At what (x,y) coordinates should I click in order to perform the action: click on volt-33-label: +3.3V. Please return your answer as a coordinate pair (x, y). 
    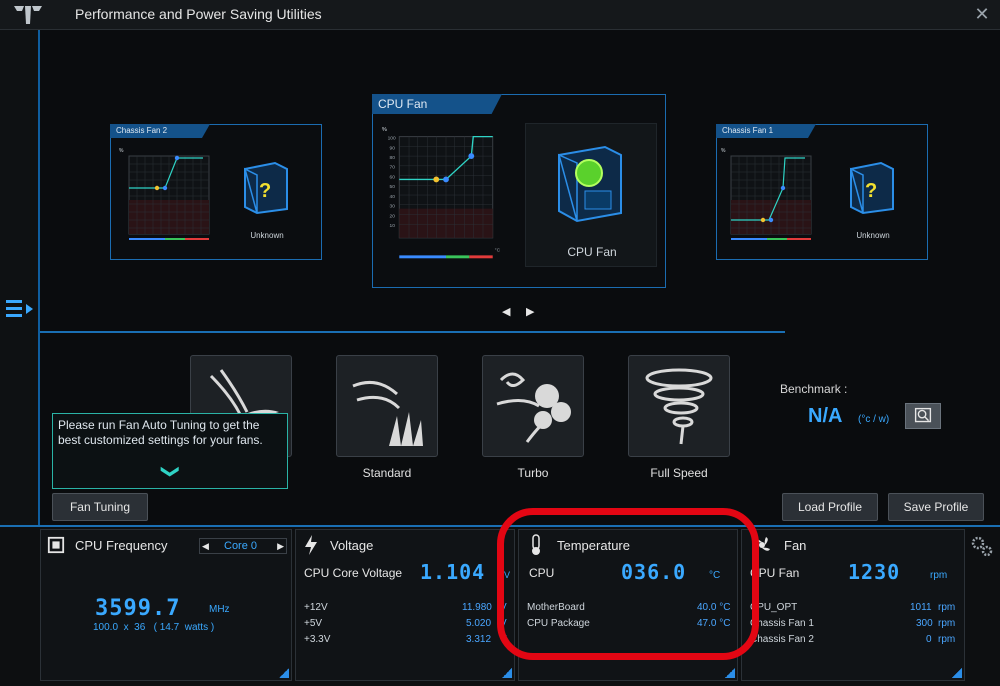
    Looking at the image, I should click on (317, 639).